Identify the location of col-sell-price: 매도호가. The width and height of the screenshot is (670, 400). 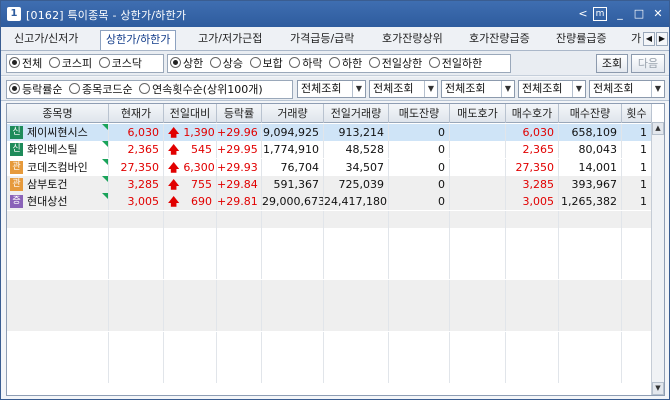
(478, 113).